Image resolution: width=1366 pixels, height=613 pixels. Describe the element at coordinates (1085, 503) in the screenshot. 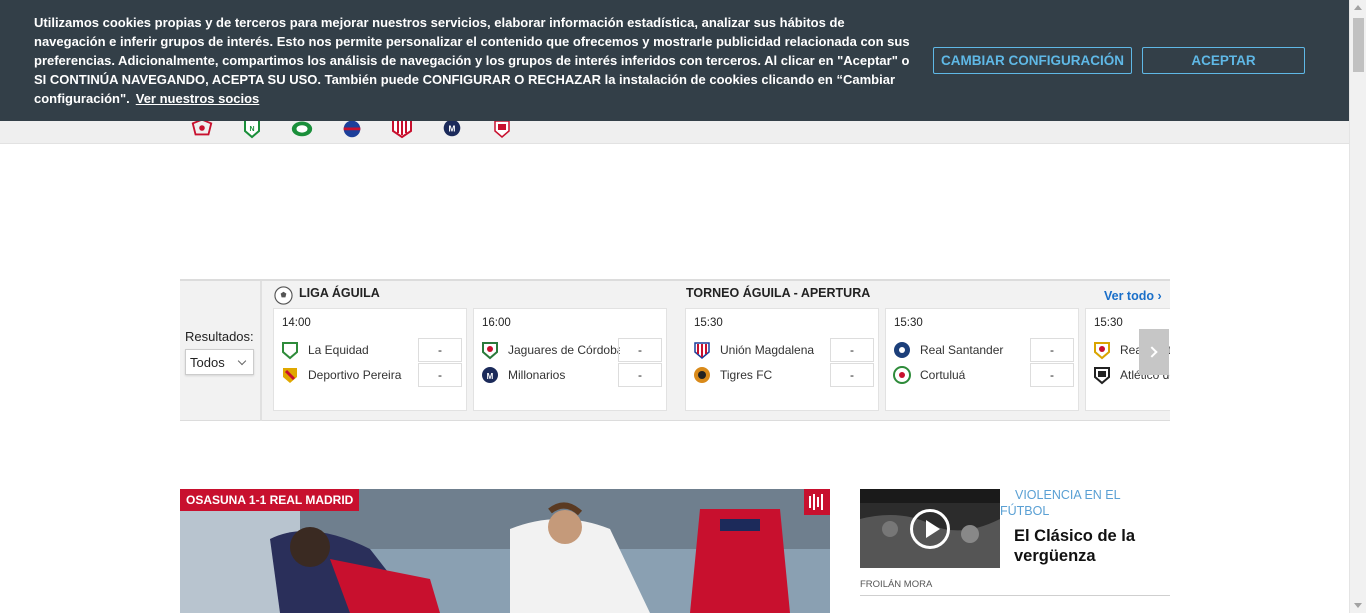

I see `side-news-category: VIOLENCIA EN EL FÚTBOL` at that location.